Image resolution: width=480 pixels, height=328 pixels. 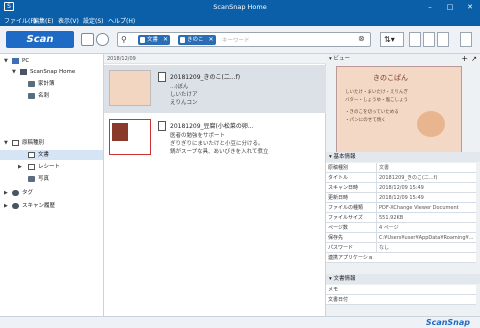 What do you see at coordinates (39, 167) in the screenshot?
I see `tree-type-receipt: ▶ レシート` at bounding box center [39, 167].